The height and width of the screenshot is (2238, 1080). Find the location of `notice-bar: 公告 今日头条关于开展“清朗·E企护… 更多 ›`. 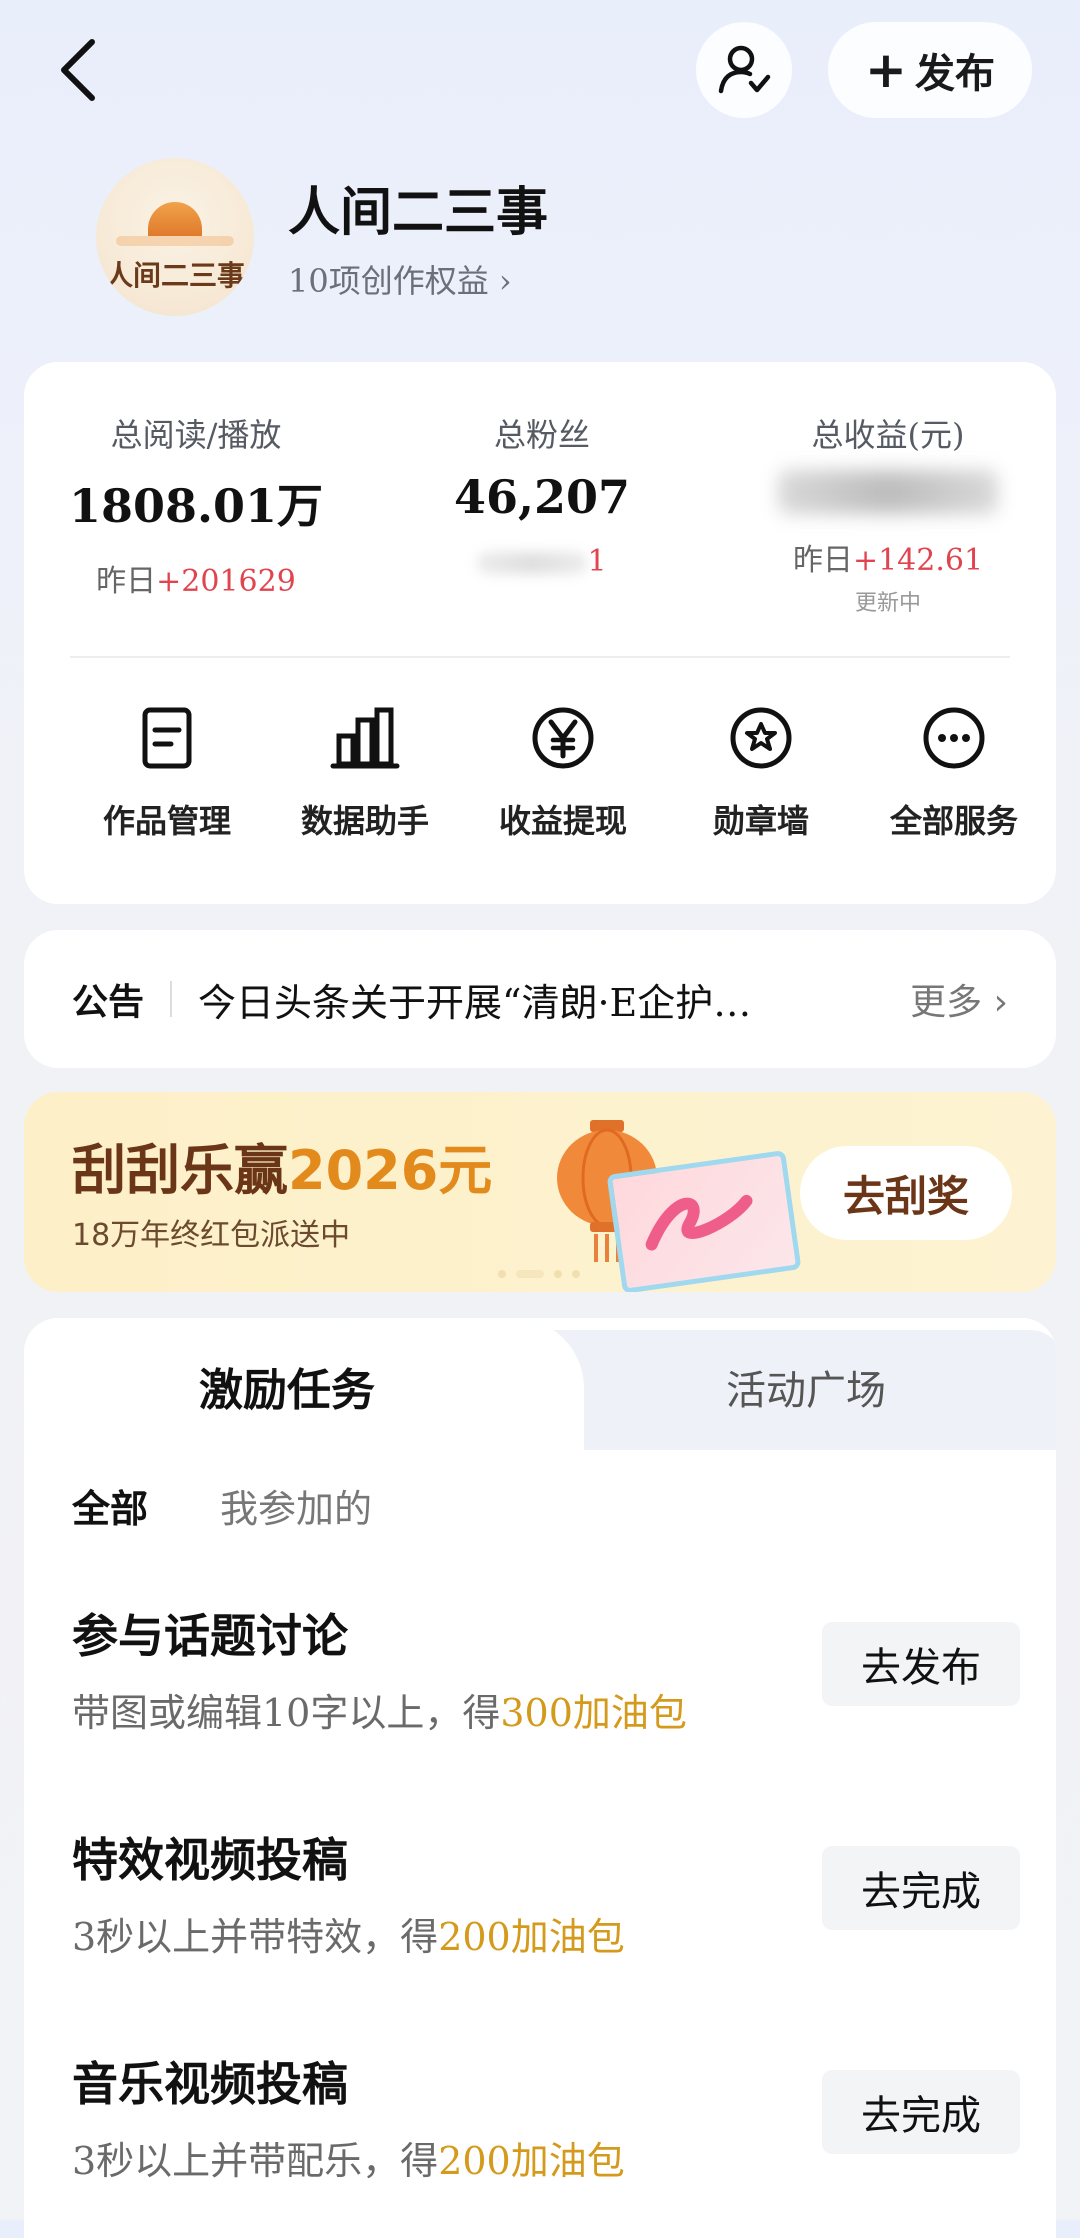

notice-bar: 公告 今日头条关于开展“清朗·E企护… 更多 › is located at coordinates (540, 999).